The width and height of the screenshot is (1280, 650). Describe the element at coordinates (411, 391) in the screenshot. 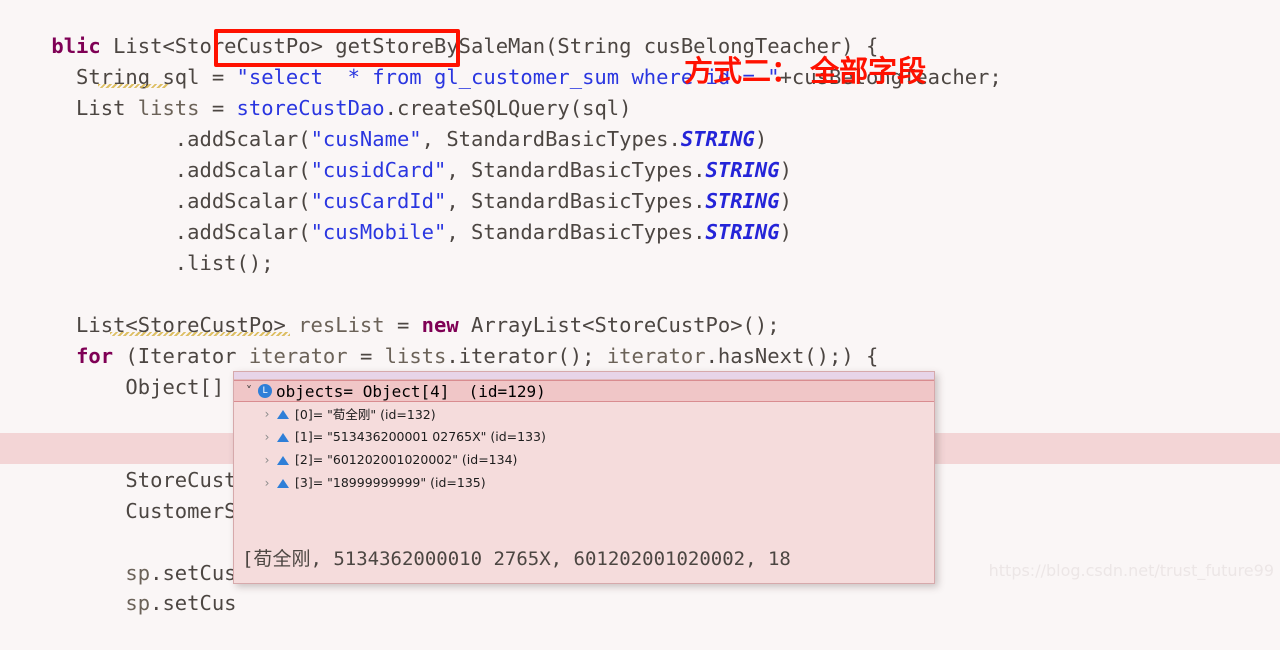

I see `popup-header-label: objects= Object[4] (id=129)` at that location.